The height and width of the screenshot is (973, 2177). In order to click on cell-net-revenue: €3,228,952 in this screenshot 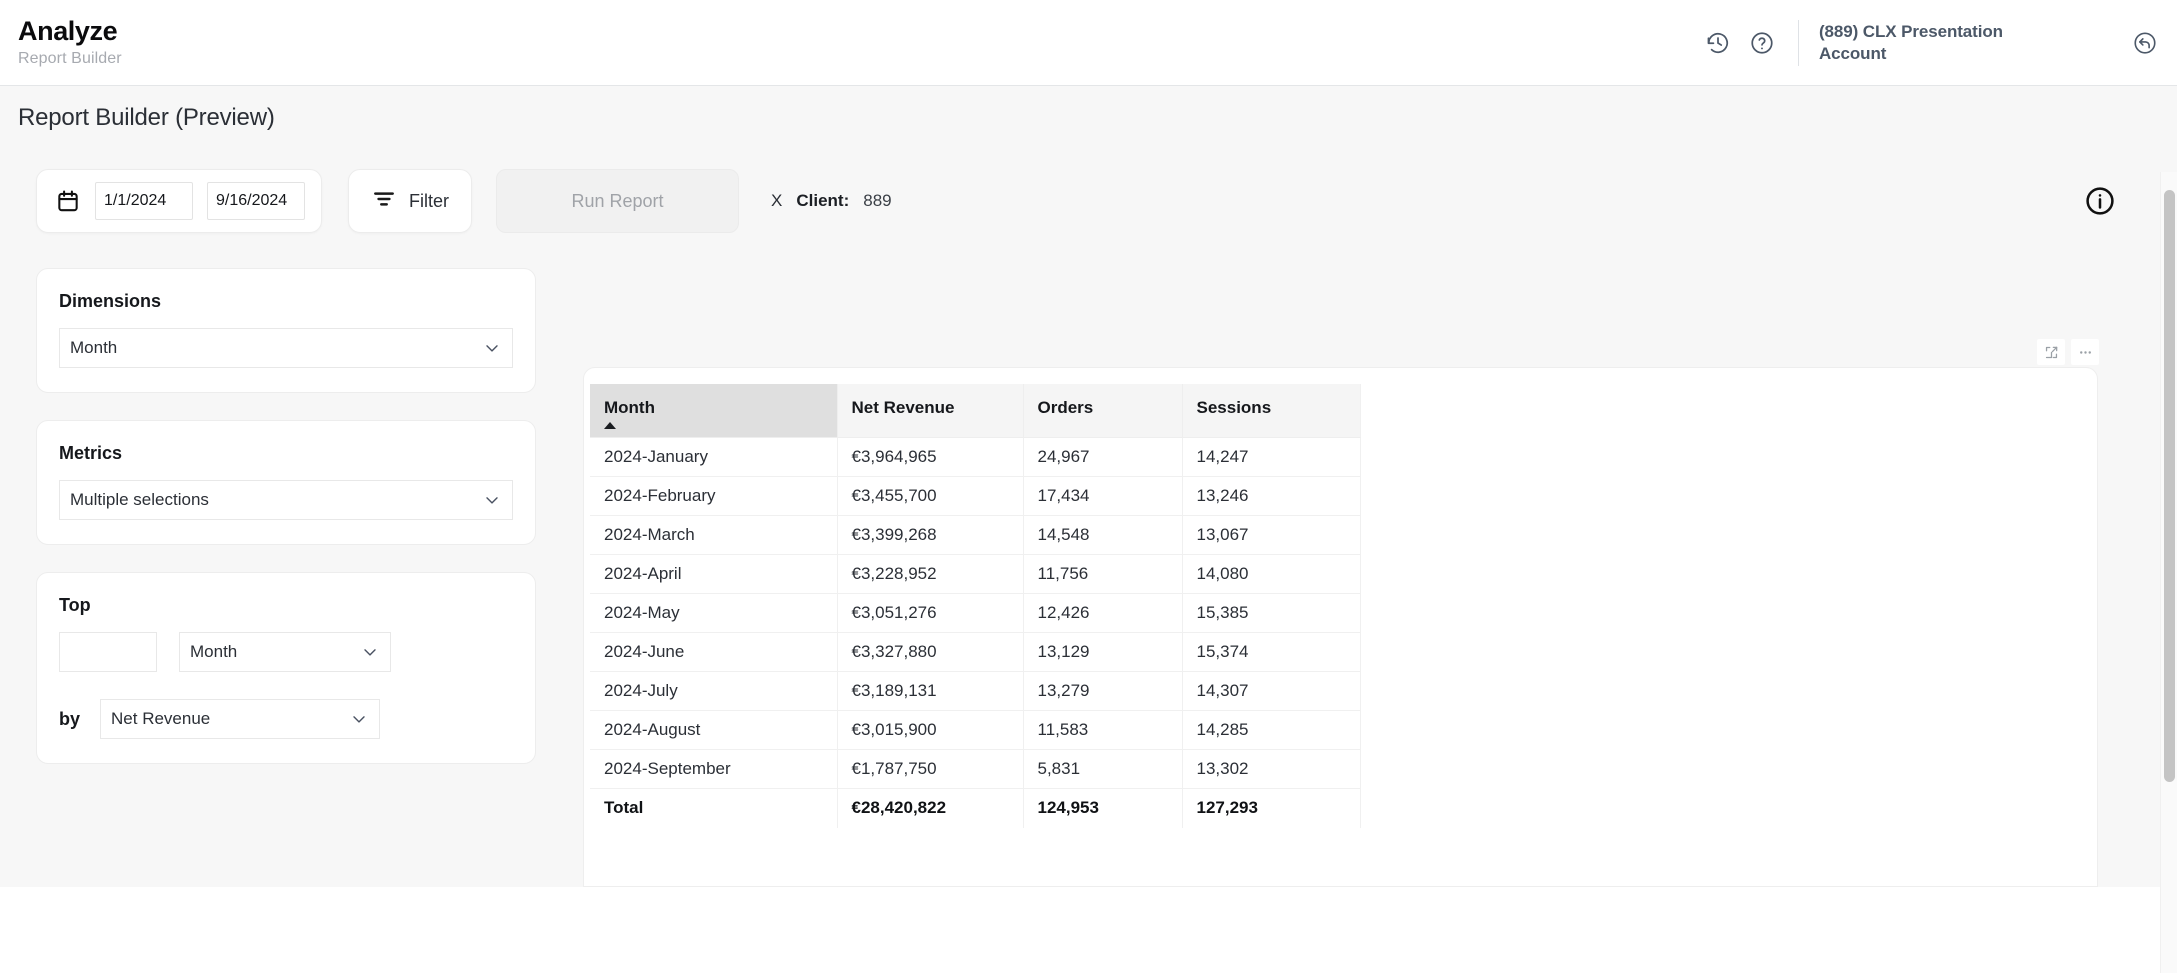, I will do `click(930, 574)`.